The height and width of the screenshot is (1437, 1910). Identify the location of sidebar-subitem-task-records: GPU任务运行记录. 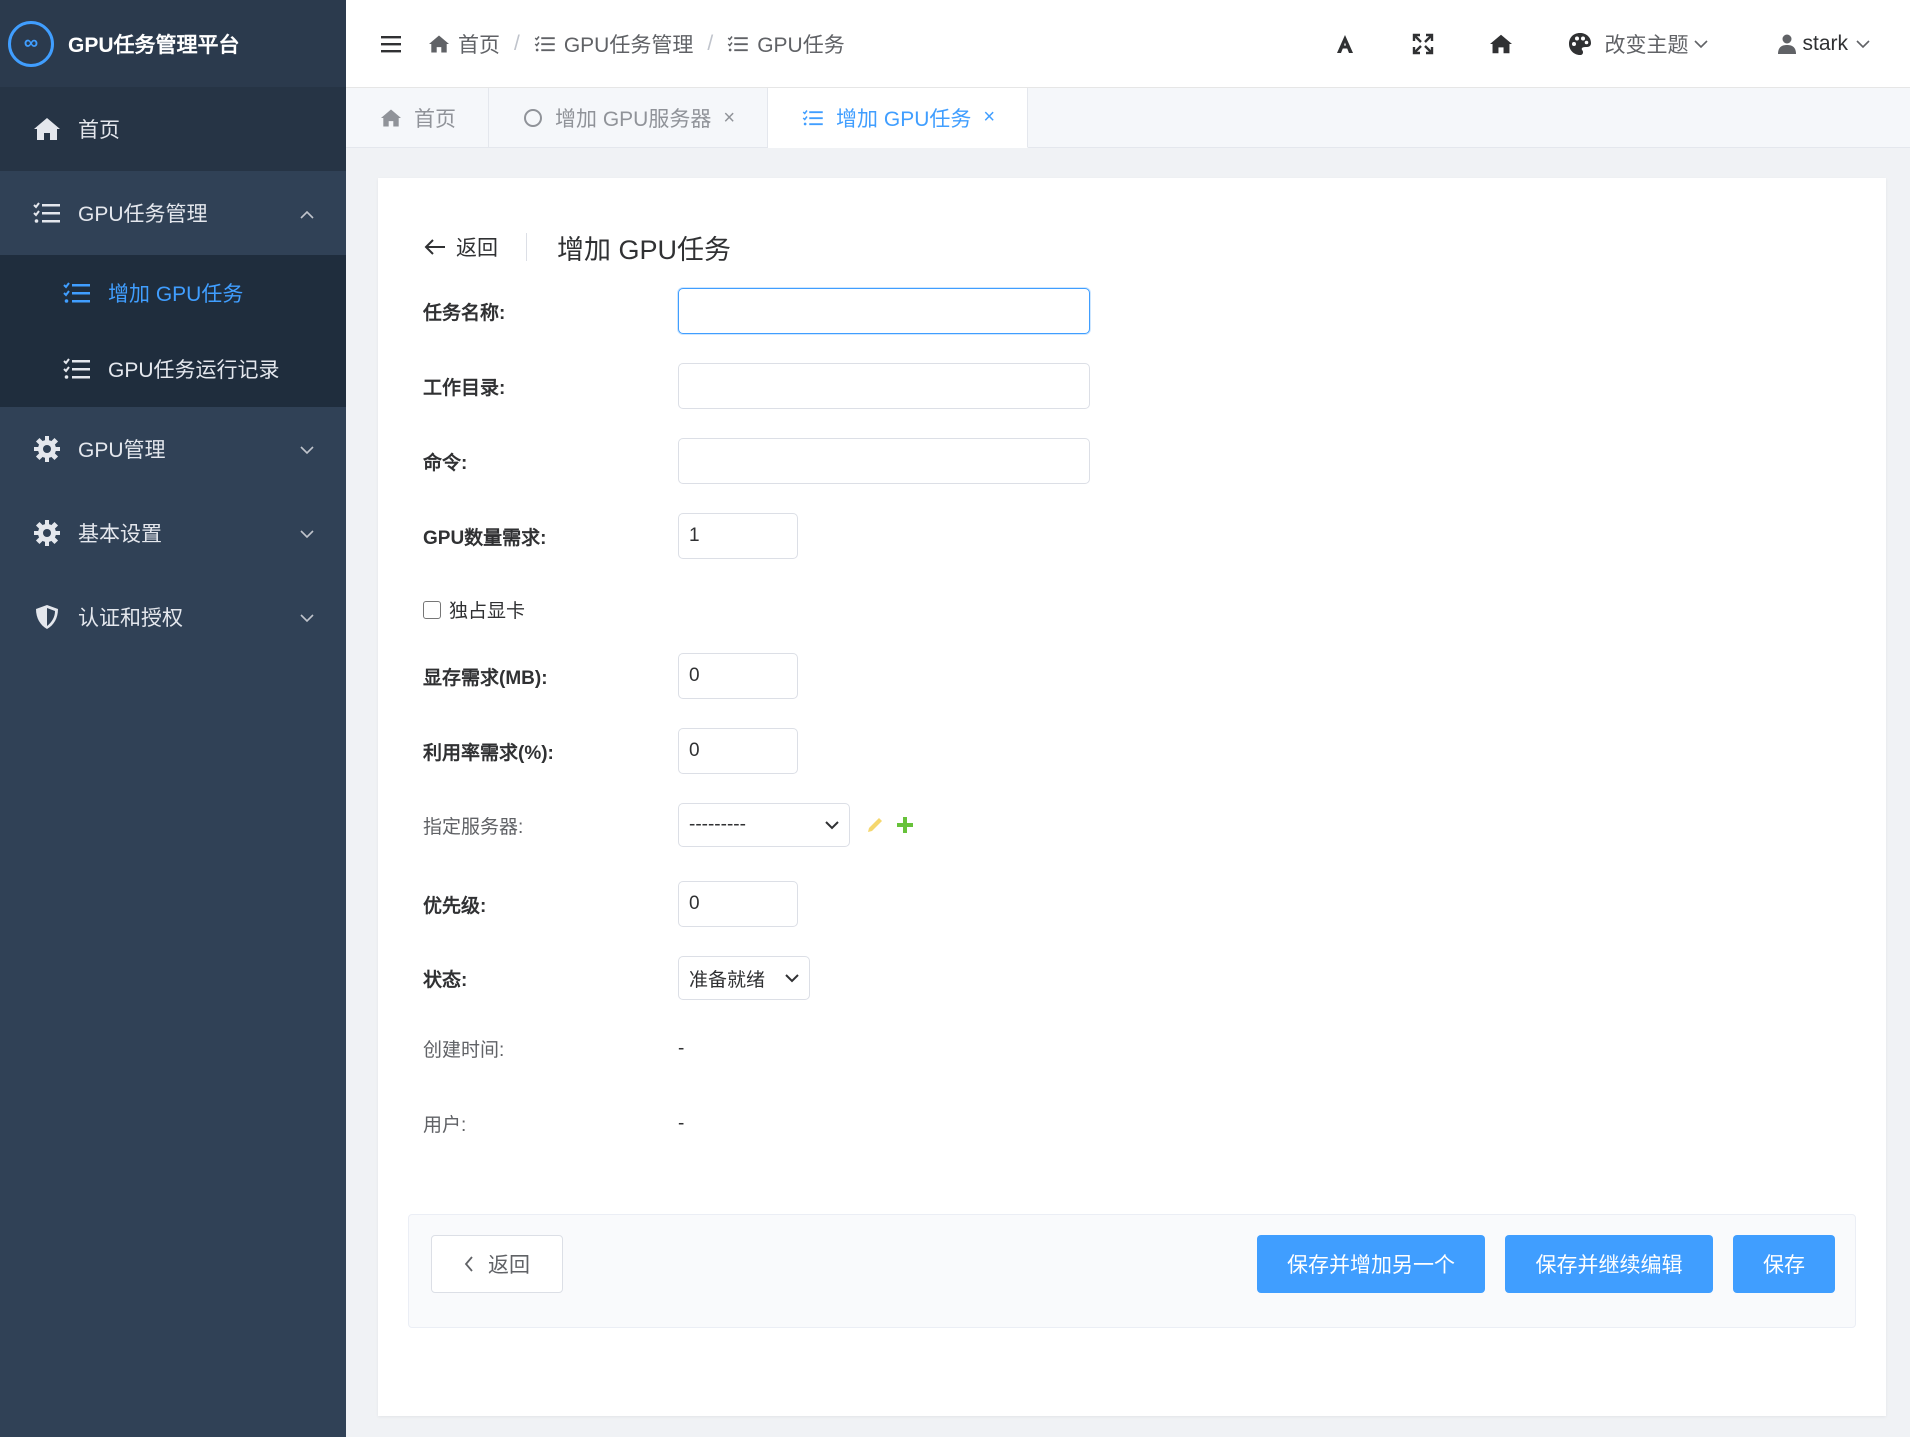
(173, 369).